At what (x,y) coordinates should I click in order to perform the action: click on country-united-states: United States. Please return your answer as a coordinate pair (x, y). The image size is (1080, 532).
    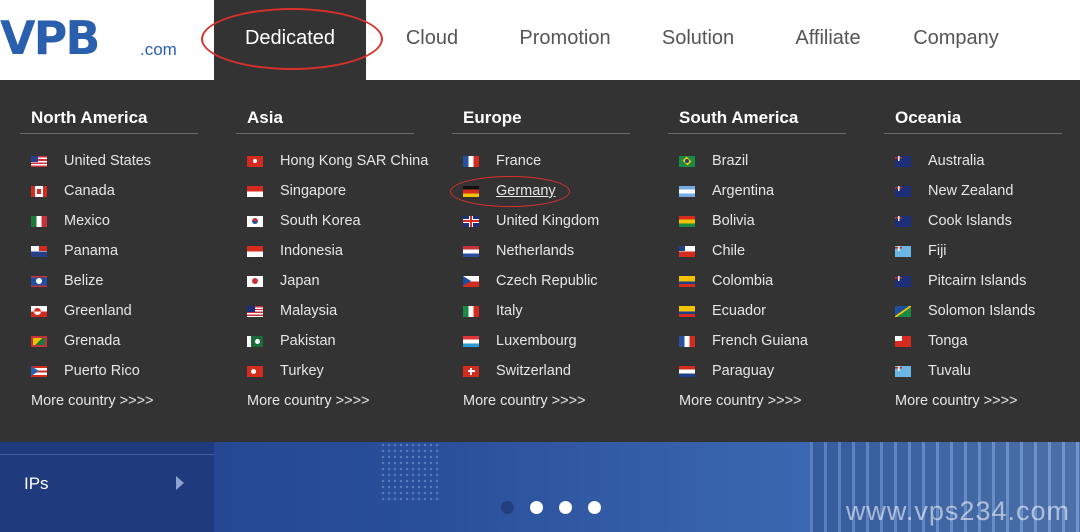
    Looking at the image, I should click on (91, 161).